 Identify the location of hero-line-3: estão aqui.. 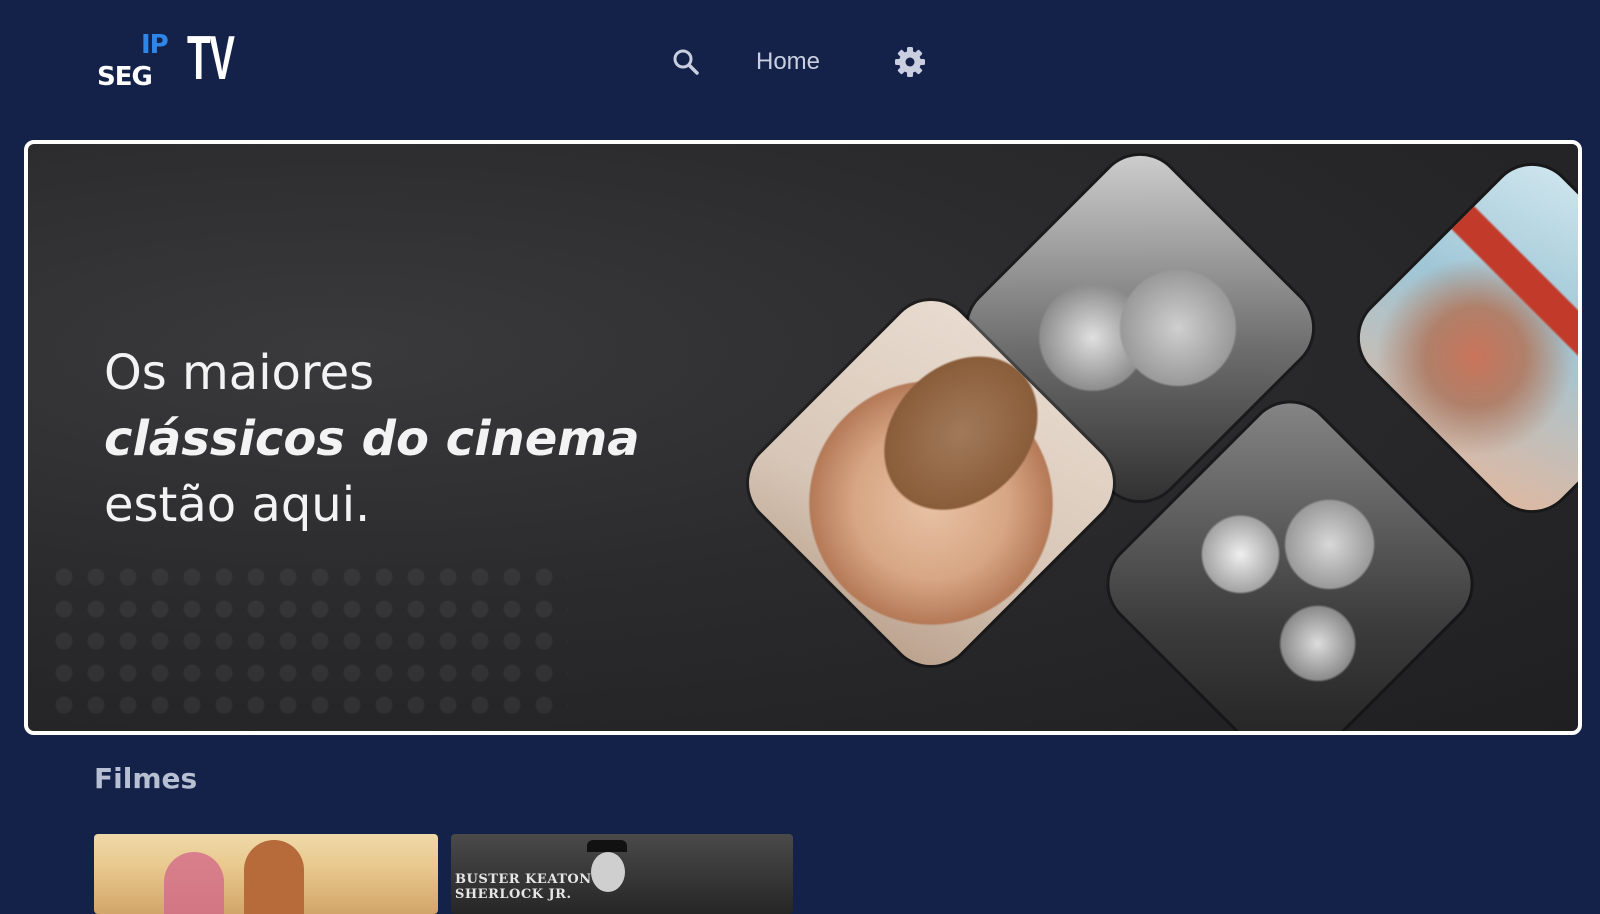
(237, 505).